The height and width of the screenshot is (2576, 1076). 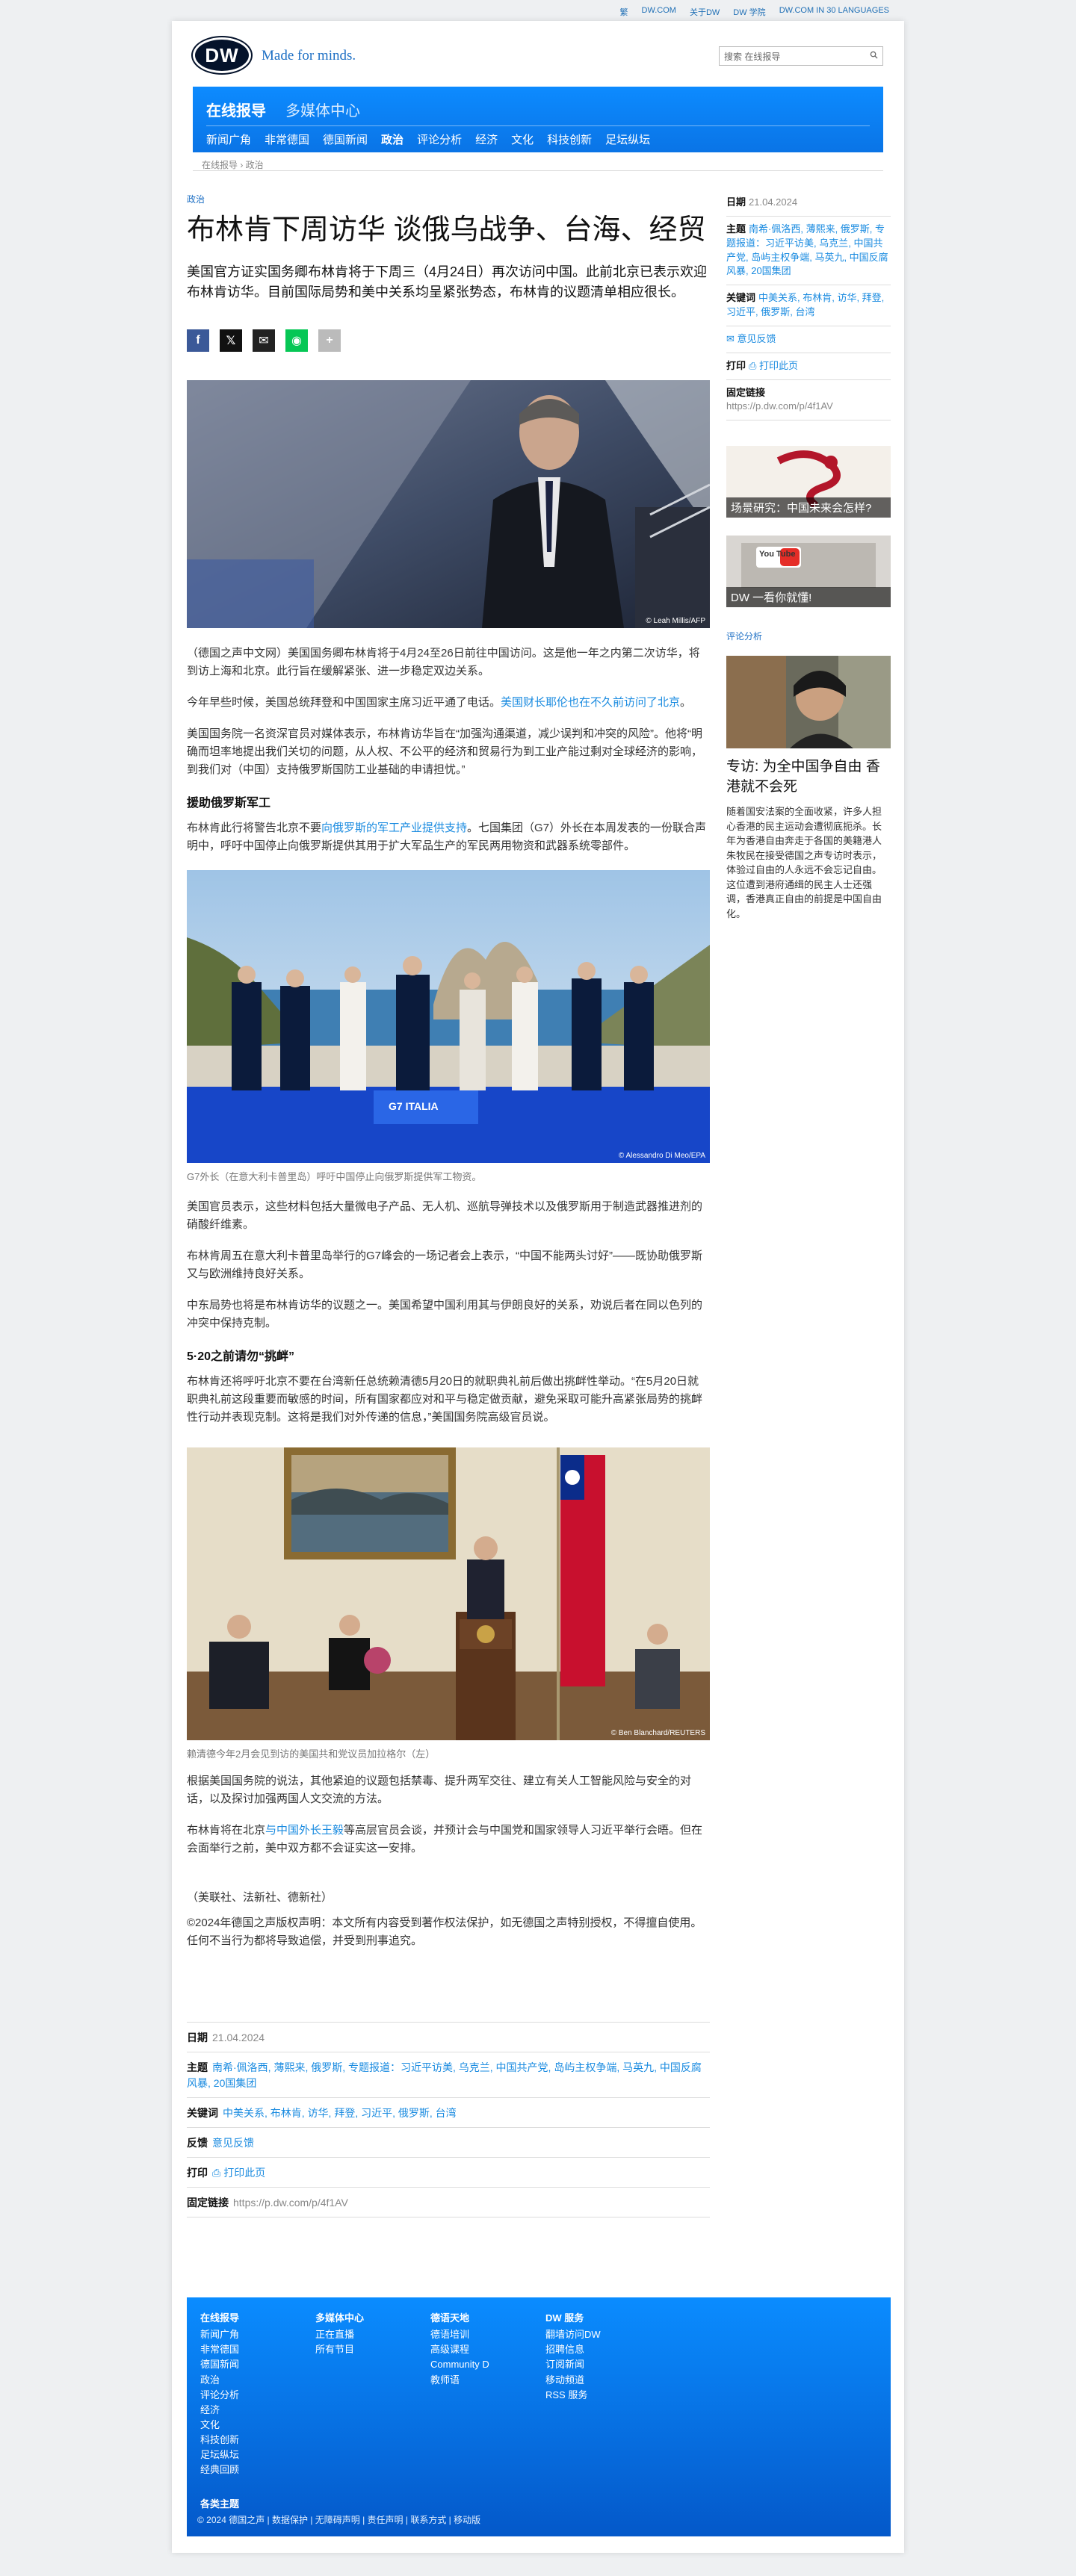 What do you see at coordinates (808, 482) in the screenshot?
I see `teaser-china-future: 场景研究：中国未来会怎样?` at bounding box center [808, 482].